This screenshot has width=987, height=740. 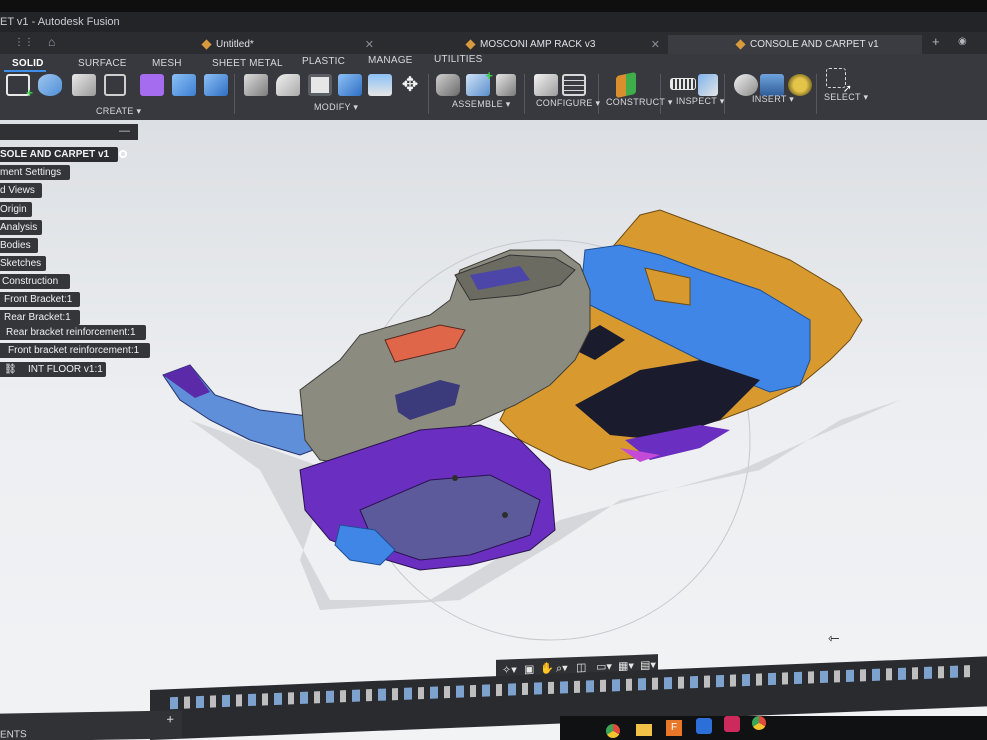 I want to click on fastener-point, so click(x=455, y=478).